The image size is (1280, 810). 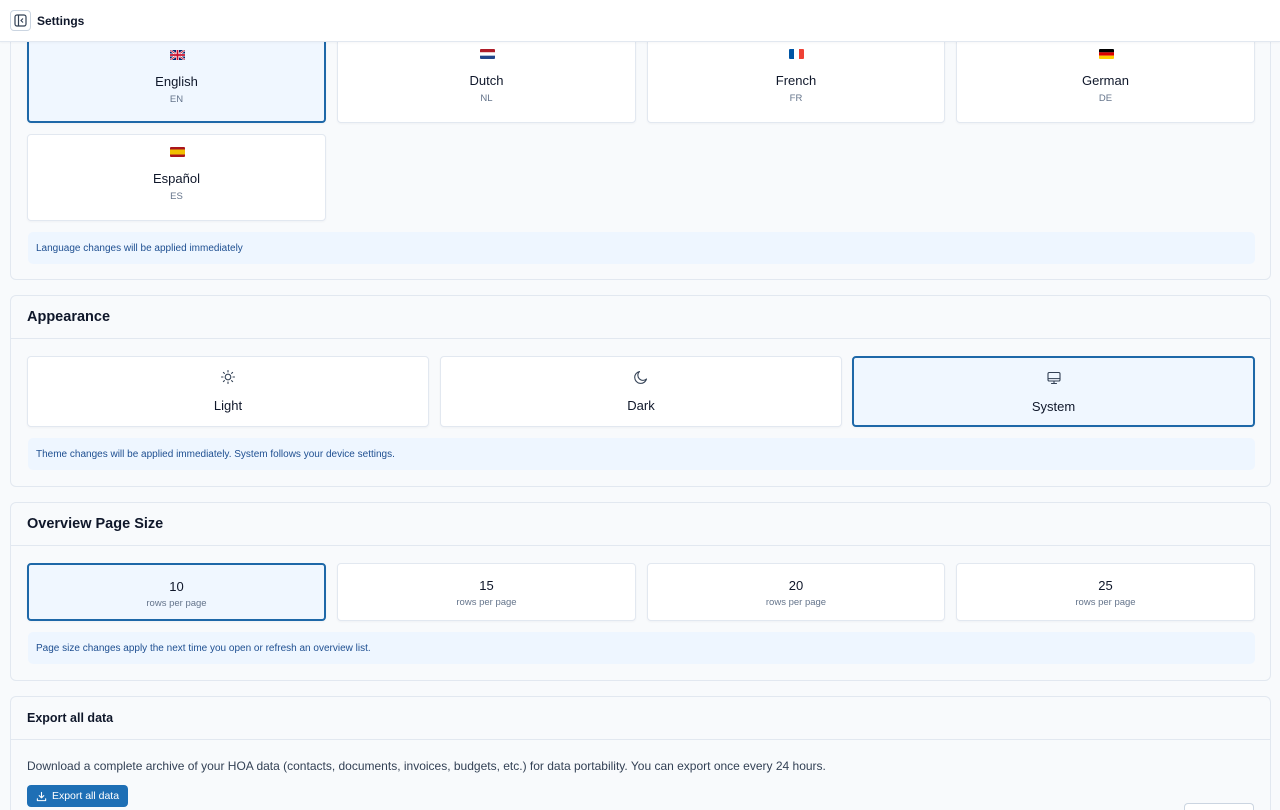 What do you see at coordinates (641, 405) in the screenshot?
I see `theme-name: Dark` at bounding box center [641, 405].